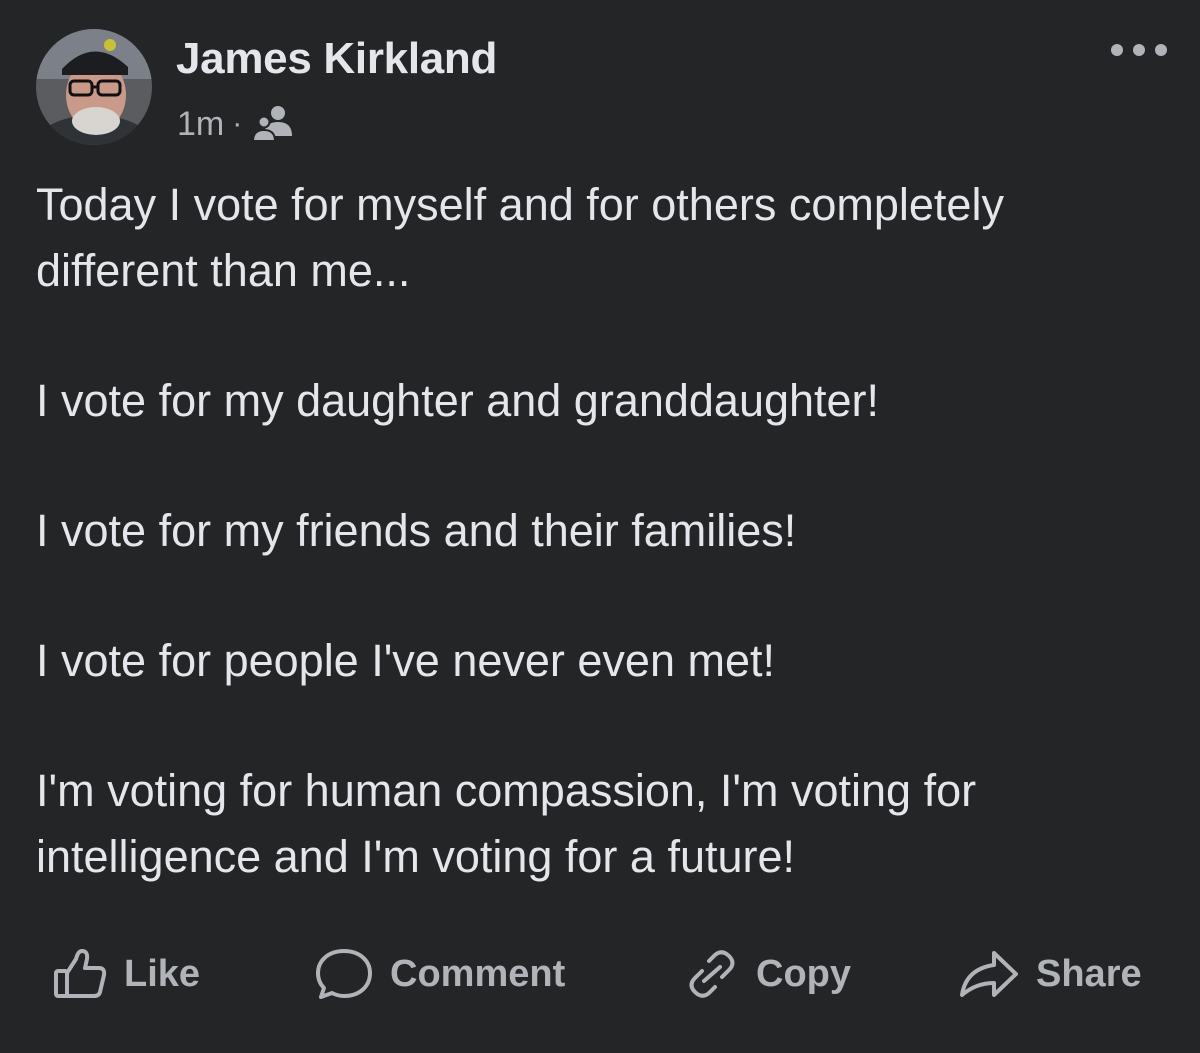  I want to click on post-actions-bar: Like Comment Copy Share, so click(600, 974).